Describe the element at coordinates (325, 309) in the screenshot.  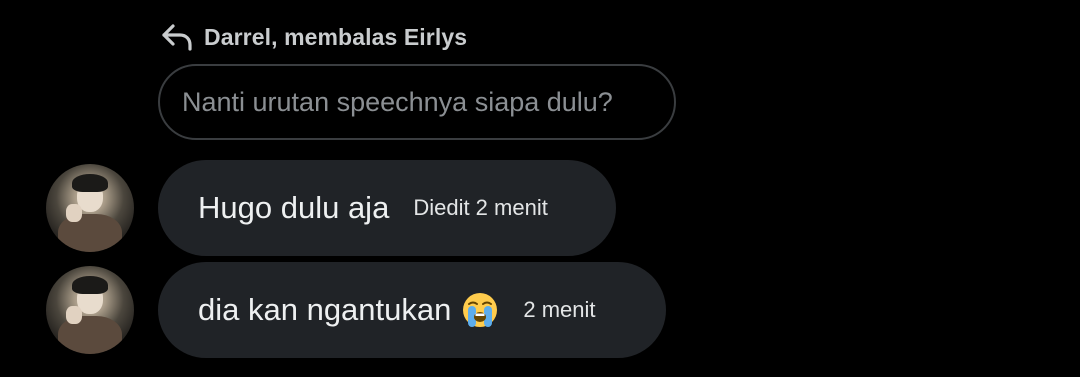
I see `message-text: dia kan ngantukan` at that location.